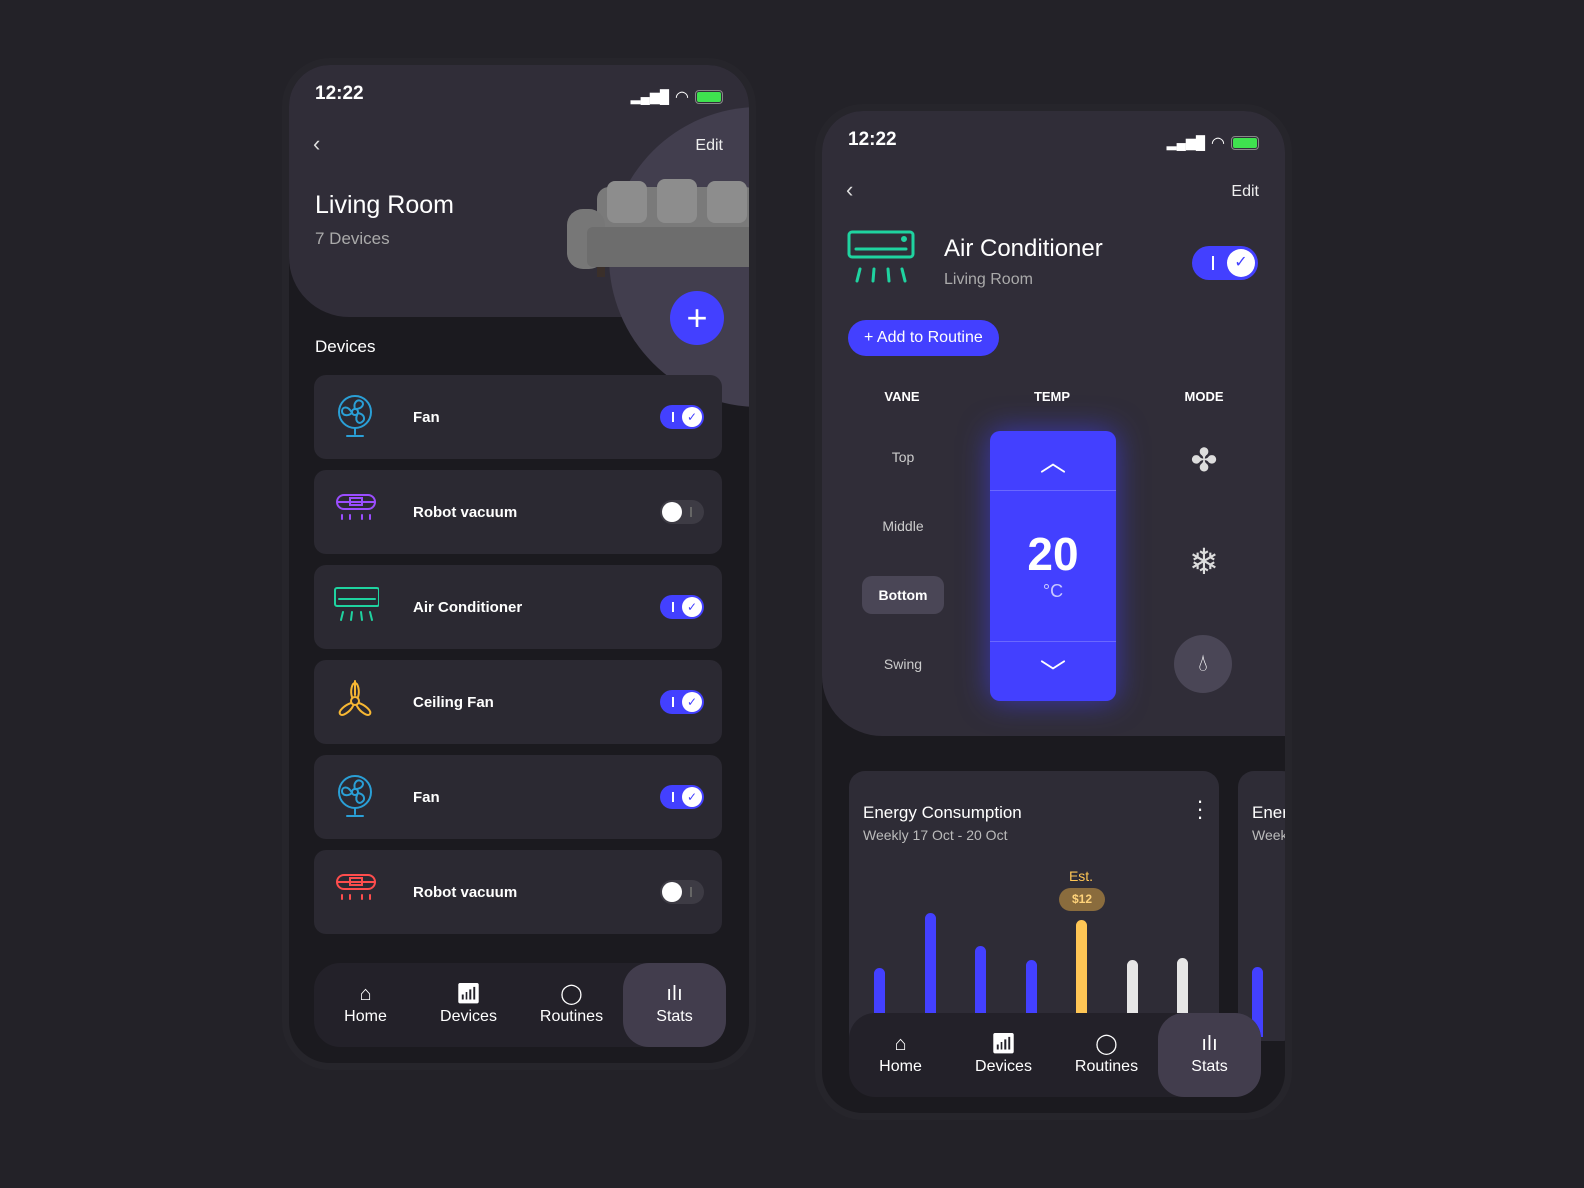 The width and height of the screenshot is (1584, 1188). Describe the element at coordinates (1082, 899) in the screenshot. I see `estimate-badge: $12` at that location.